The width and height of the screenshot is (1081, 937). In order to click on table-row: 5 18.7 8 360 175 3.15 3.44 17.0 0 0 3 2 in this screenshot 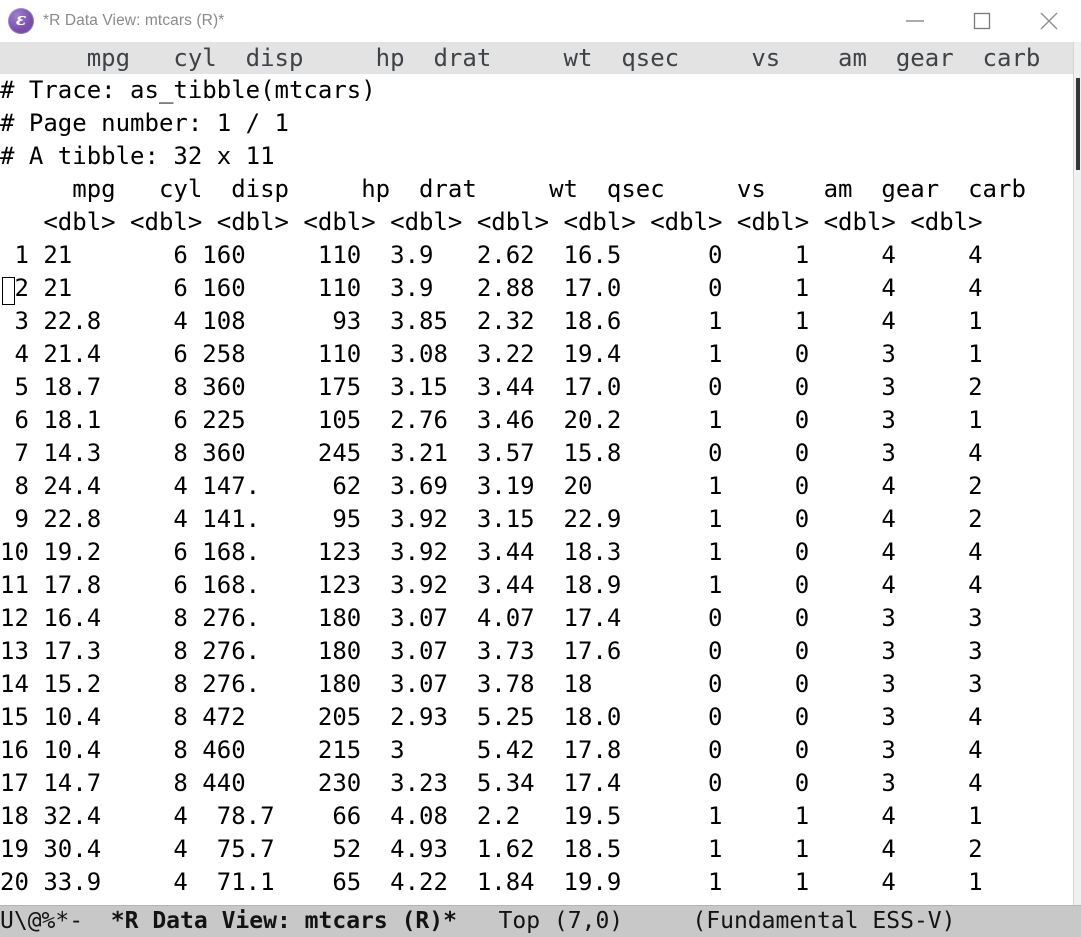, I will do `click(491, 387)`.